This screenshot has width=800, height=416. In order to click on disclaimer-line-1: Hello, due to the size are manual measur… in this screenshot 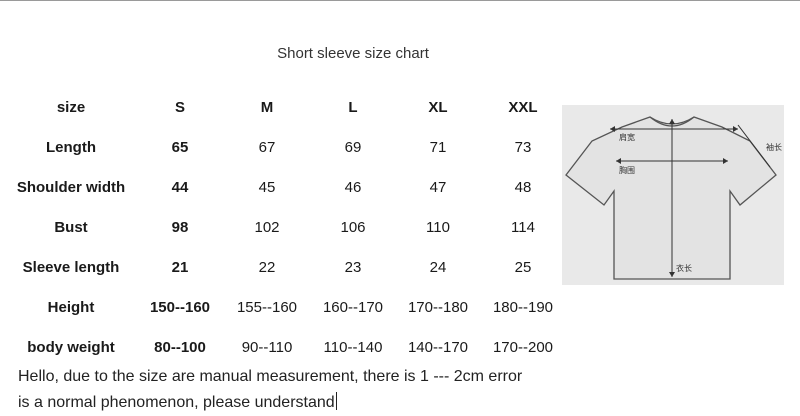, I will do `click(270, 376)`.